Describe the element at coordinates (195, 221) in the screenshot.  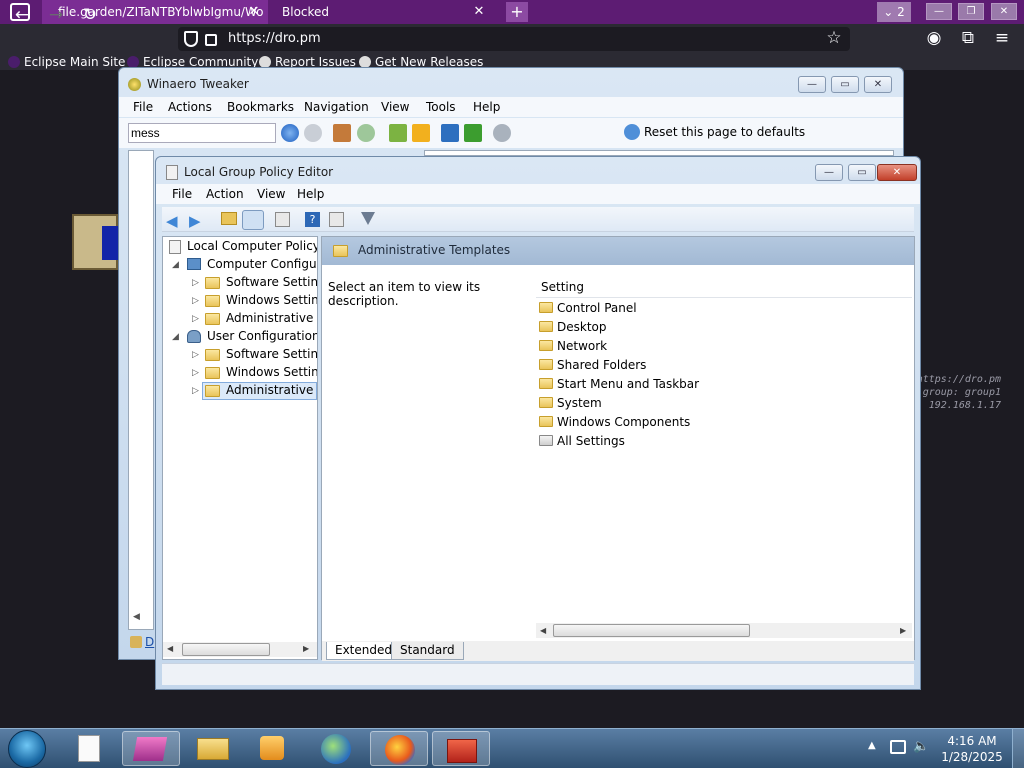
I see `forward-icon: ▶` at that location.